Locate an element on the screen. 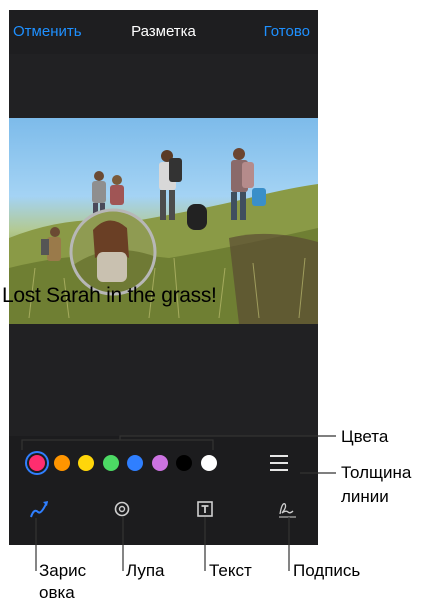 This screenshot has height=603, width=429. signature-icon is located at coordinates (287, 510).